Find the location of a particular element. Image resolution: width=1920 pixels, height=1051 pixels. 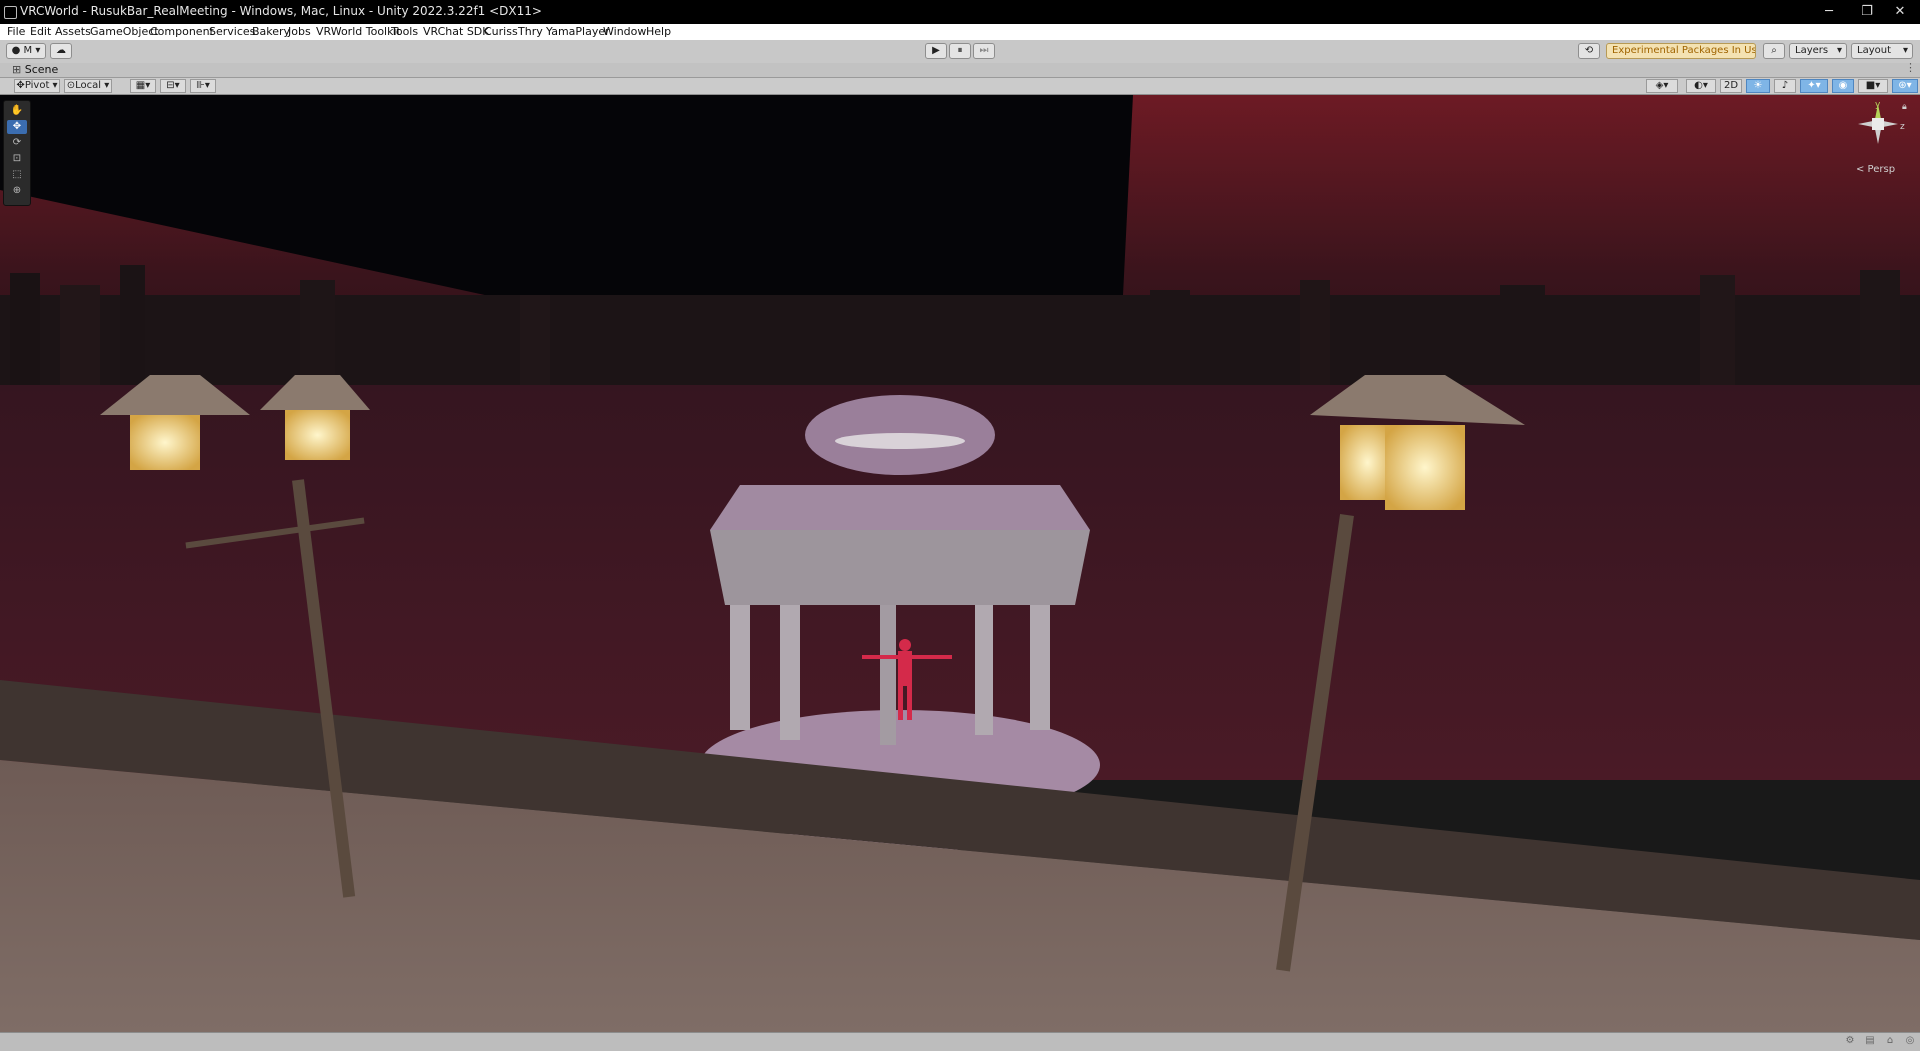

scene-tab-label: Scene is located at coordinates (41, 69).